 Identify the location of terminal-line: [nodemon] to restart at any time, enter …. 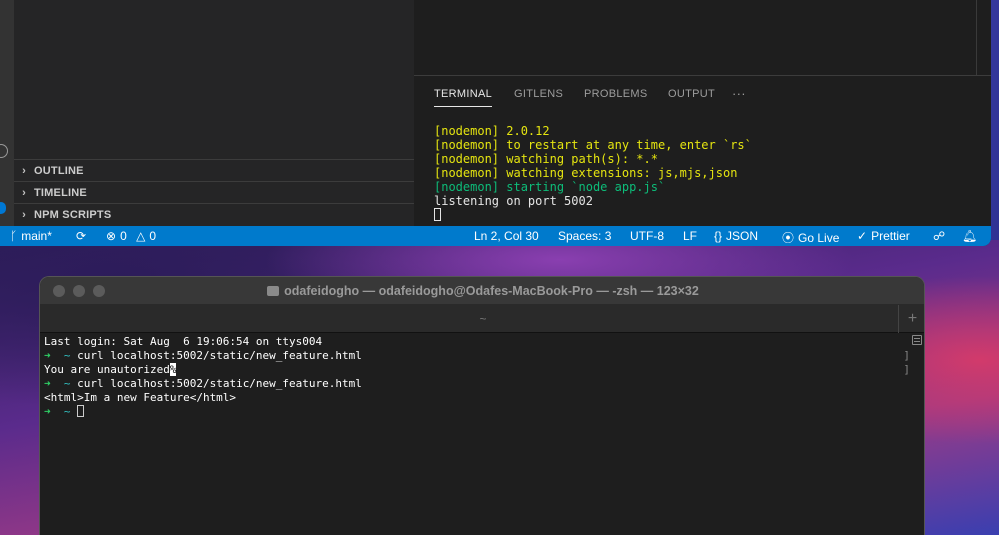
(593, 145).